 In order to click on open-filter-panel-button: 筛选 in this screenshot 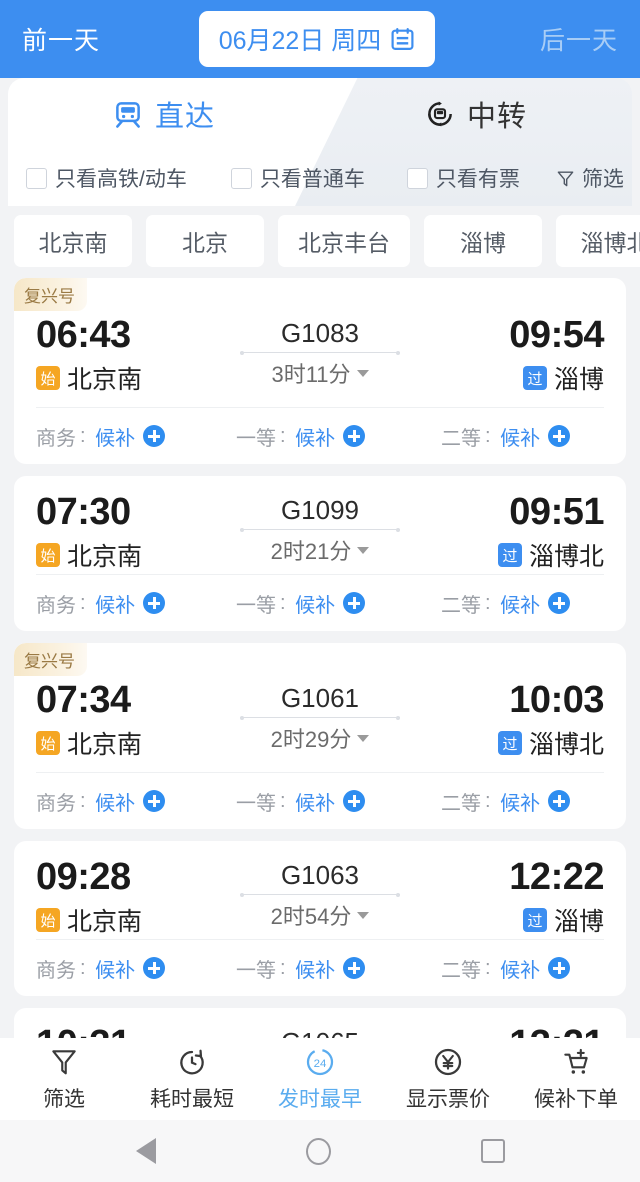, I will do `click(590, 178)`.